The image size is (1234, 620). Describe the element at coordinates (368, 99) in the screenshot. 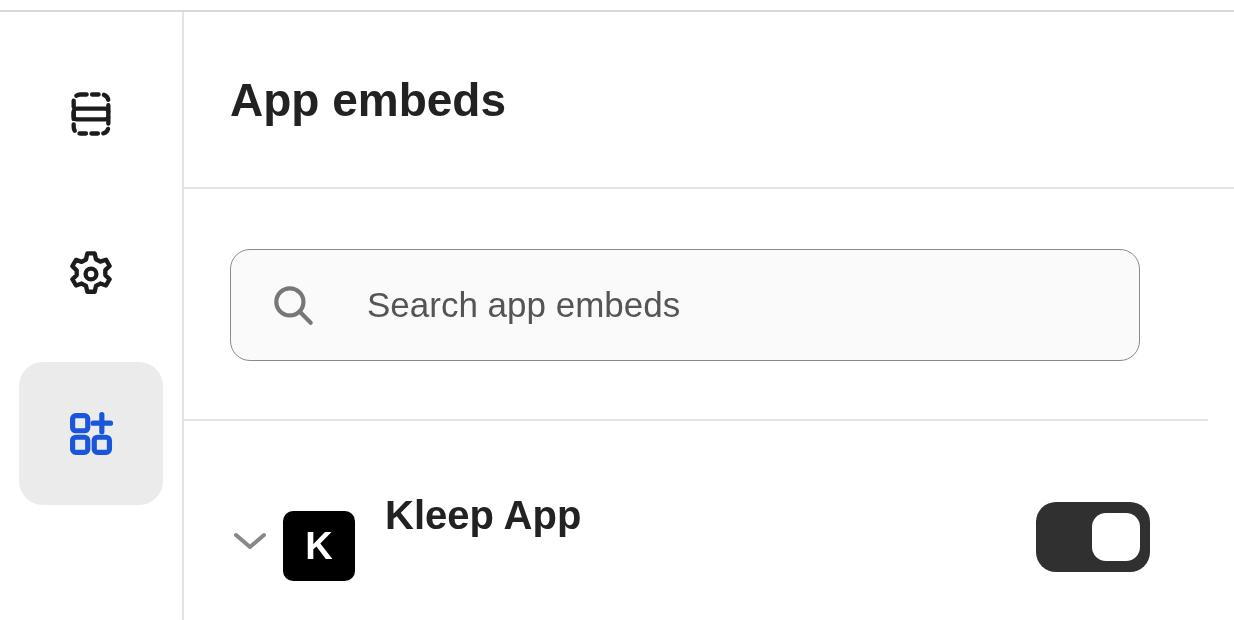

I see `panel-title: App embeds` at that location.